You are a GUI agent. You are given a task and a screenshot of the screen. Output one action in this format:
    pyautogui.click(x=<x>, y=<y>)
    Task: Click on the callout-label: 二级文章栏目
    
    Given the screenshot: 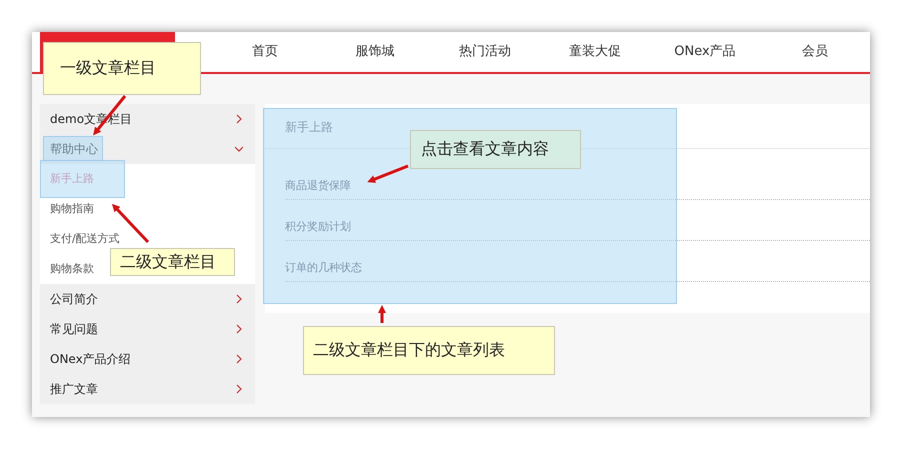 What is the action you would take?
    pyautogui.click(x=172, y=262)
    